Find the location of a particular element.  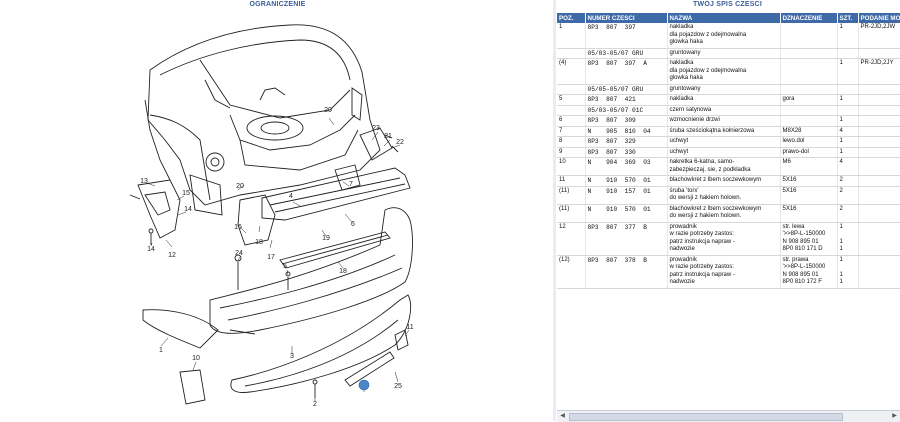

callout-label: 22 is located at coordinates (400, 142).